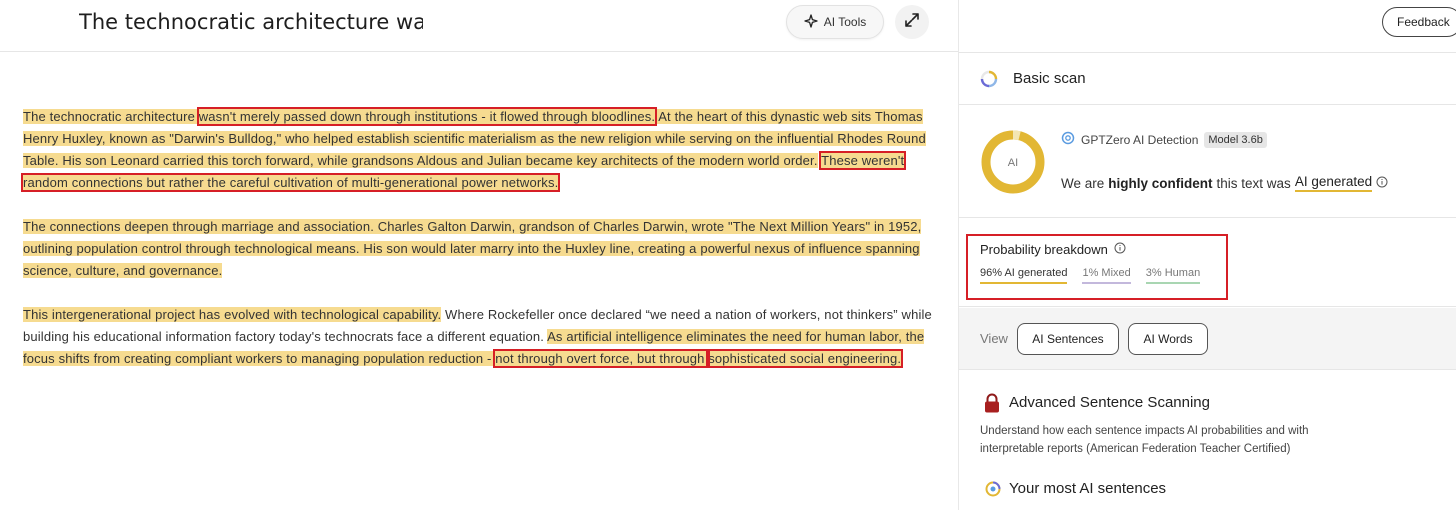 The image size is (1456, 510). Describe the element at coordinates (1049, 78) in the screenshot. I see `basic-scan-label: Basic scan` at that location.